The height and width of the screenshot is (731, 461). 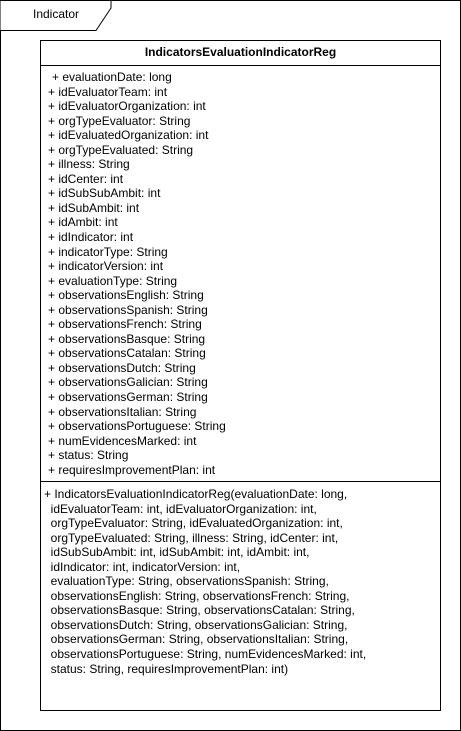 What do you see at coordinates (94, 207) in the screenshot?
I see `attribute-item: + idSubAmbit: int` at bounding box center [94, 207].